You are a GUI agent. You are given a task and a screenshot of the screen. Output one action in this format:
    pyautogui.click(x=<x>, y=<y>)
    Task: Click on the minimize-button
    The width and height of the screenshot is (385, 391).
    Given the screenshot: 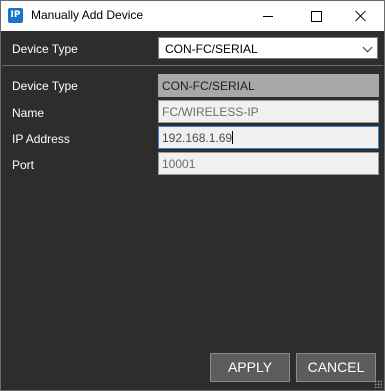 What is the action you would take?
    pyautogui.click(x=268, y=16)
    